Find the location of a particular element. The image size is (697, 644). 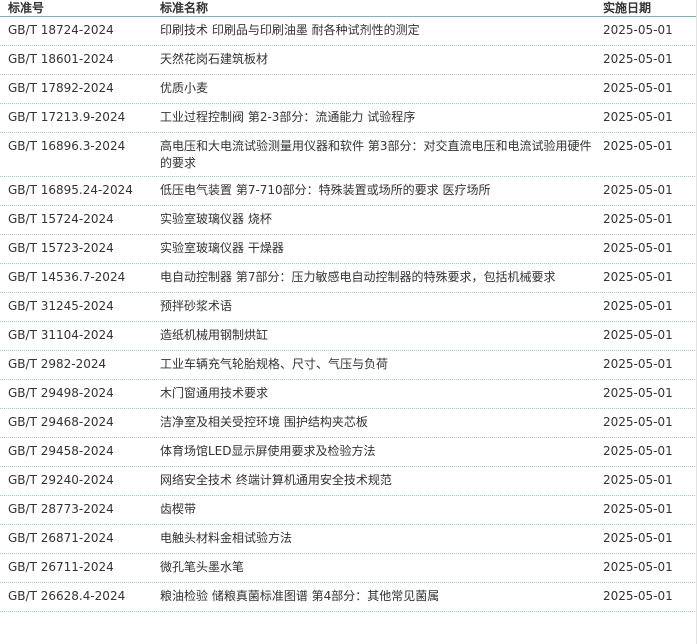

standard-name-link: 电自动控制器 第7部分：压力敏感电自动控制器的特殊要求，包括机械要求 is located at coordinates (373, 277).